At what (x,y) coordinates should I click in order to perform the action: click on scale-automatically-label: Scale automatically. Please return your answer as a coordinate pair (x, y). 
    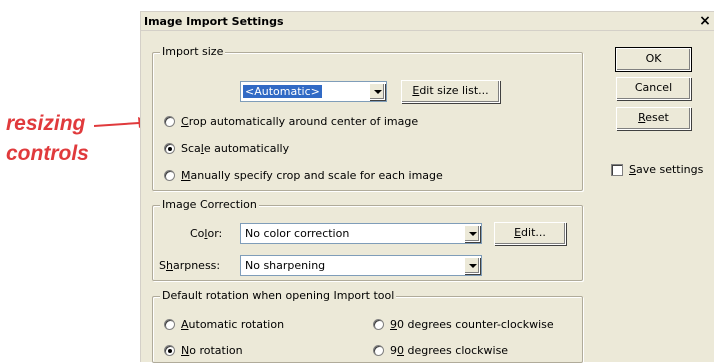
    Looking at the image, I should click on (235, 148).